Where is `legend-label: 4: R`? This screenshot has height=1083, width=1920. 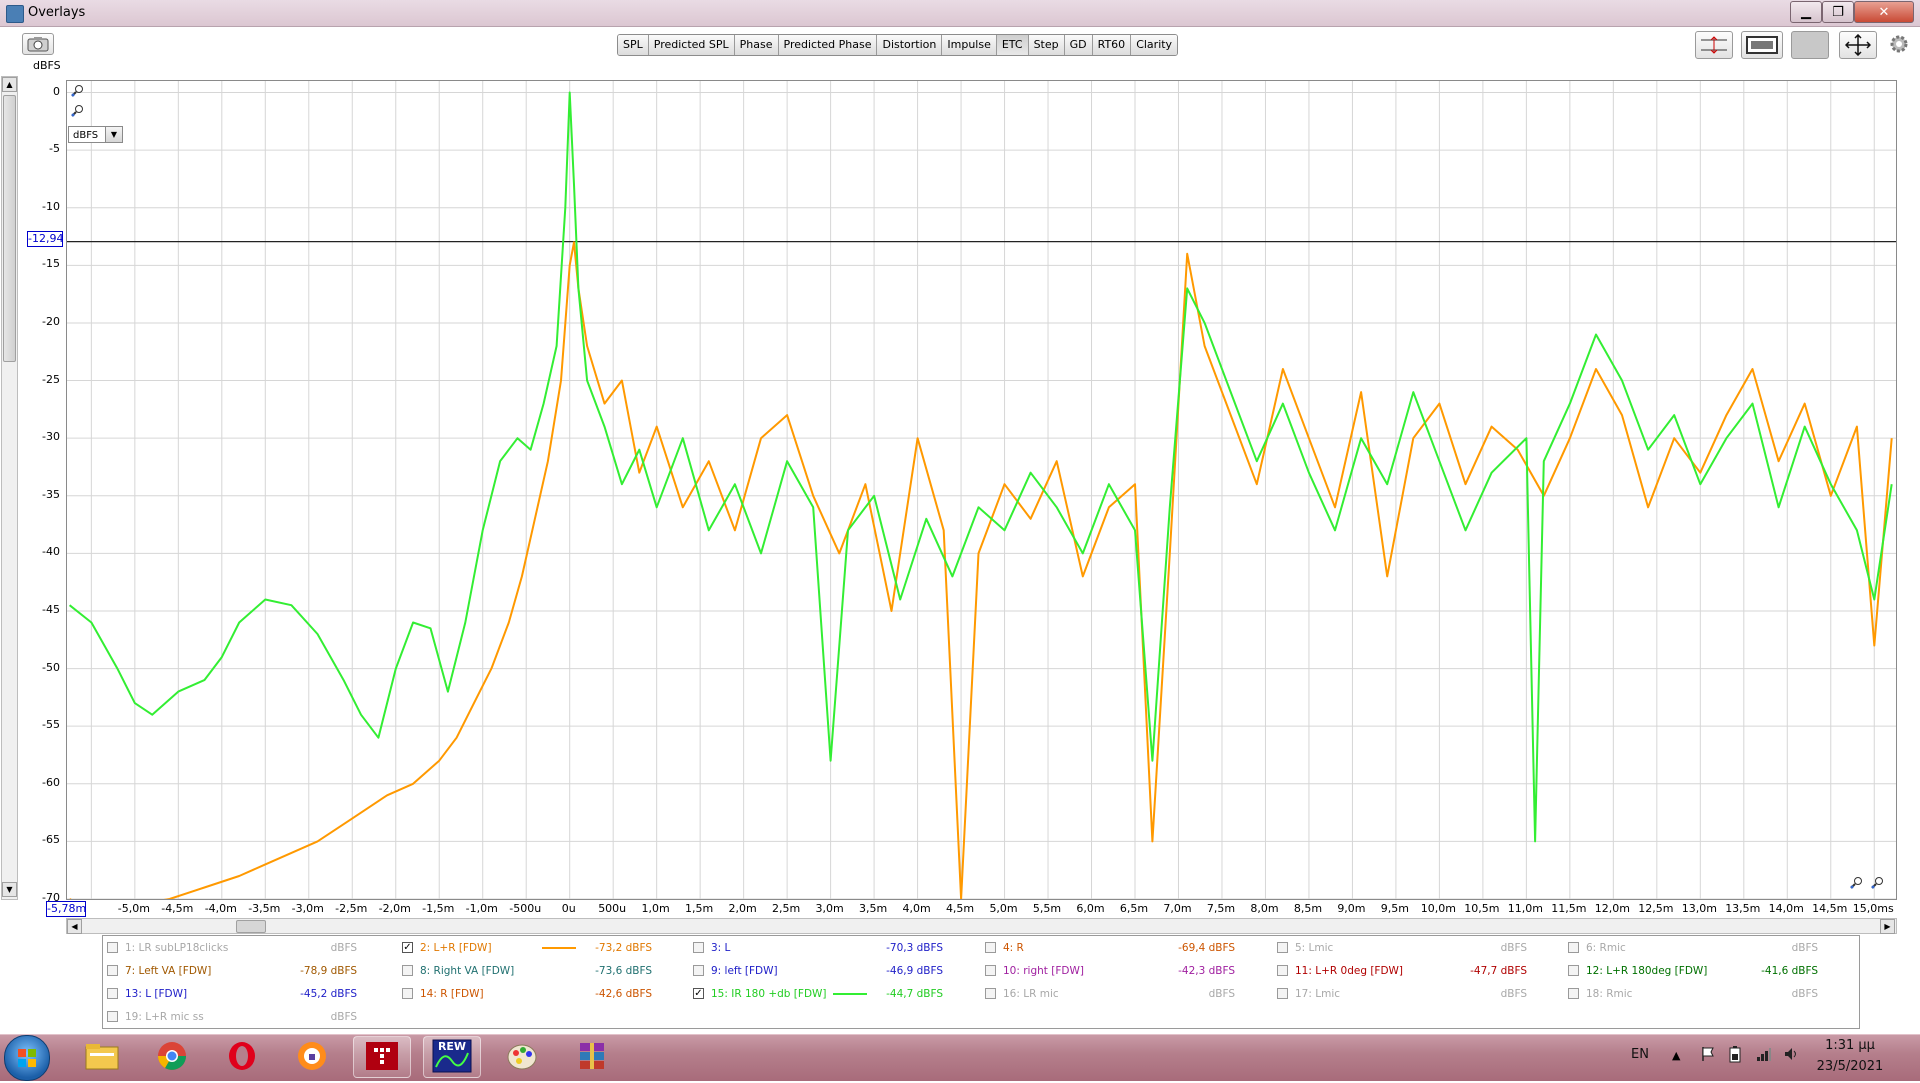 legend-label: 4: R is located at coordinates (1013, 948).